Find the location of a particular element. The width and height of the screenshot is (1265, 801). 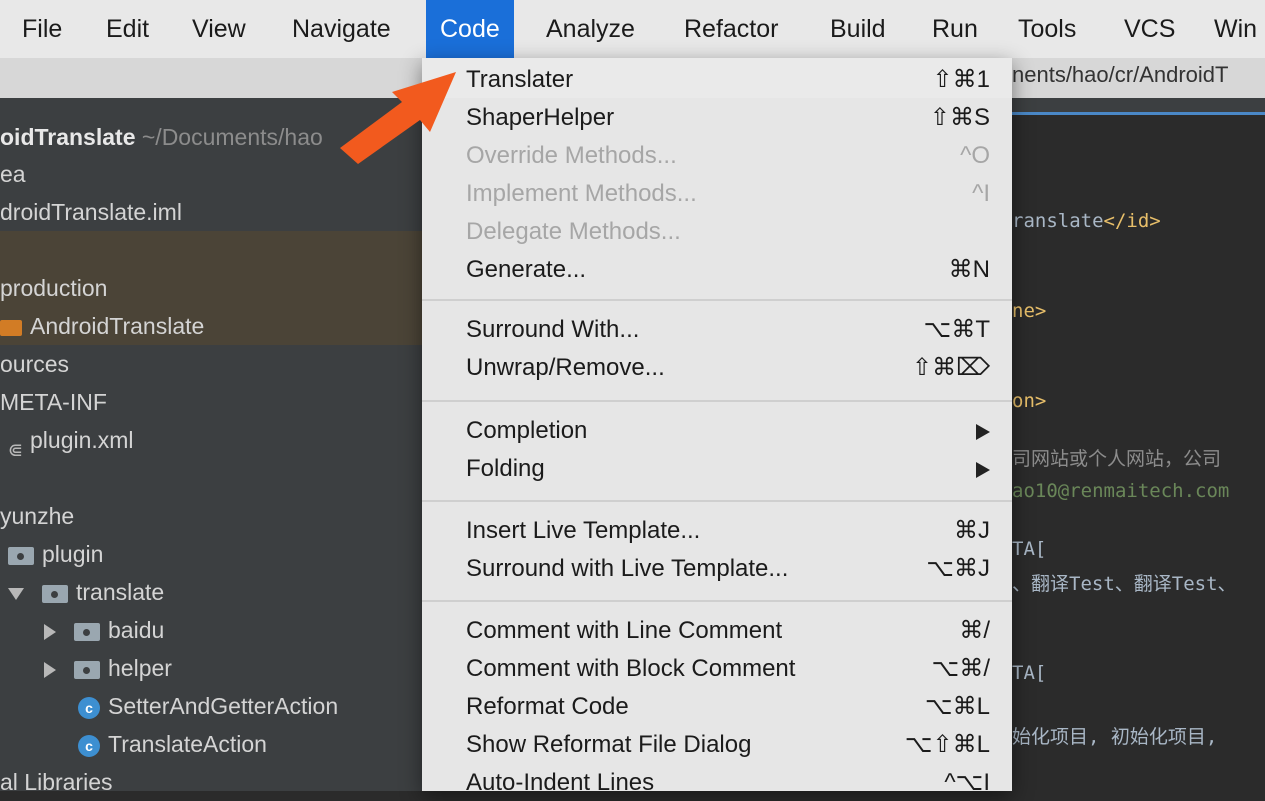

tree-item-production: production is located at coordinates (211, 288).